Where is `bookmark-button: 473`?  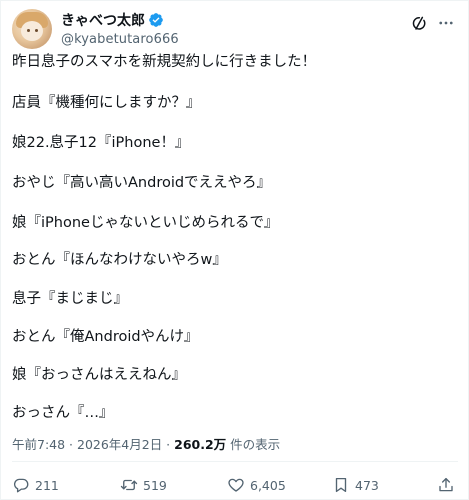
bookmark-button: 473 is located at coordinates (355, 485).